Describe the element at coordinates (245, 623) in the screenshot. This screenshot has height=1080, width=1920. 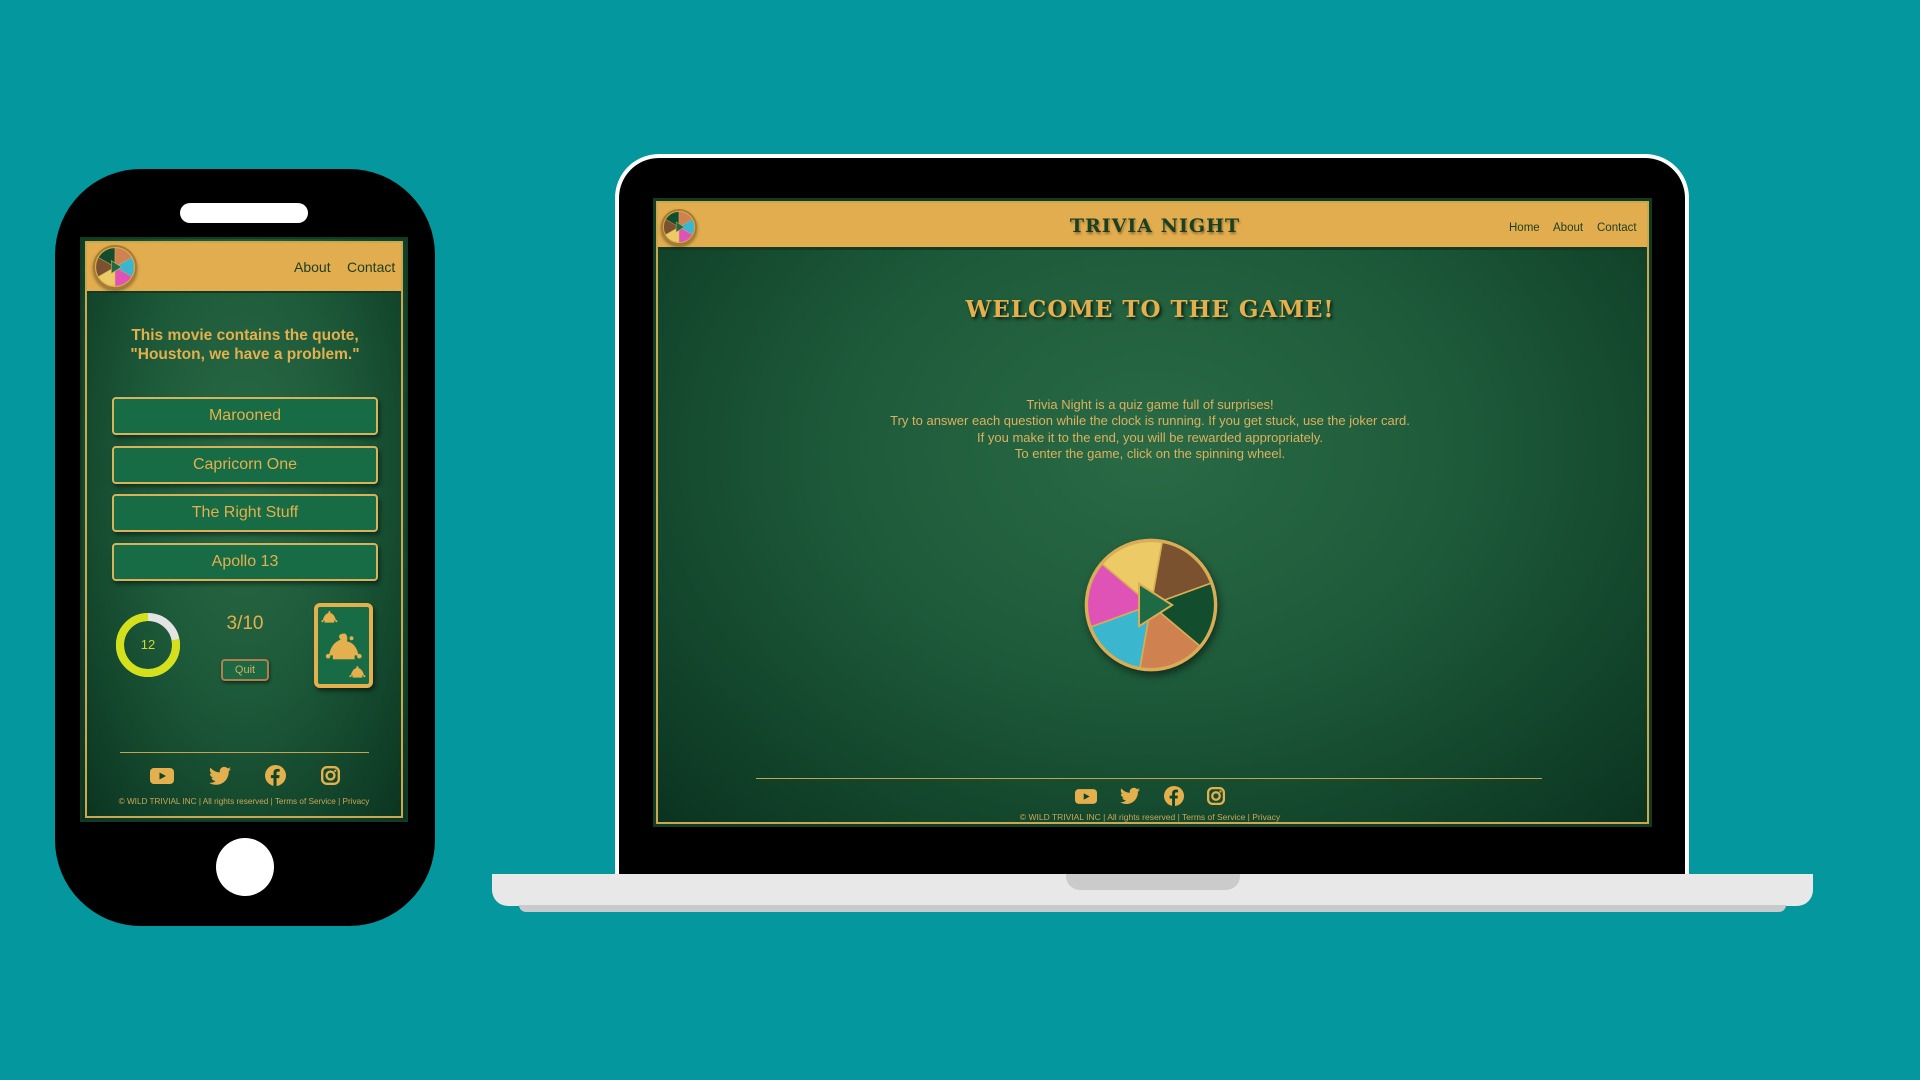
I see `score-counter: 3/10` at that location.